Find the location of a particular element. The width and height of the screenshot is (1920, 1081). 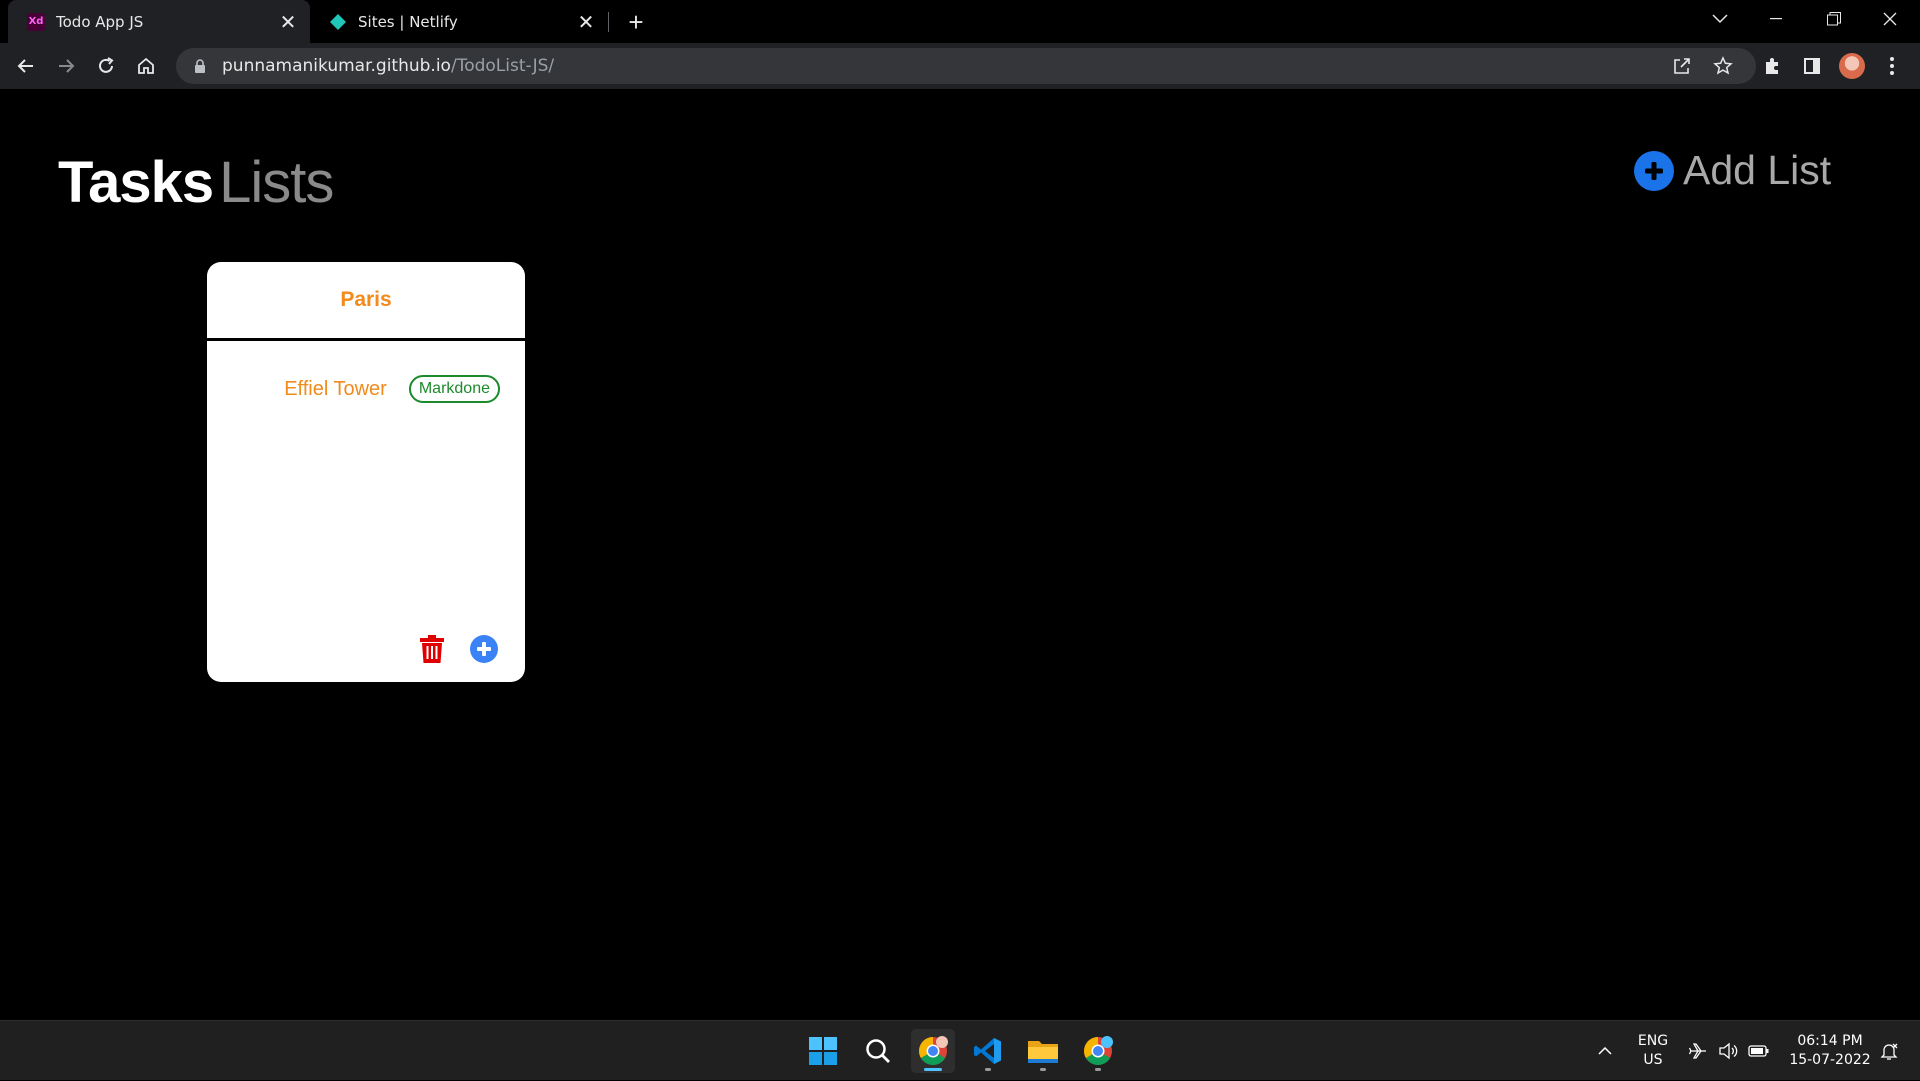

battery-icon is located at coordinates (1759, 1051).